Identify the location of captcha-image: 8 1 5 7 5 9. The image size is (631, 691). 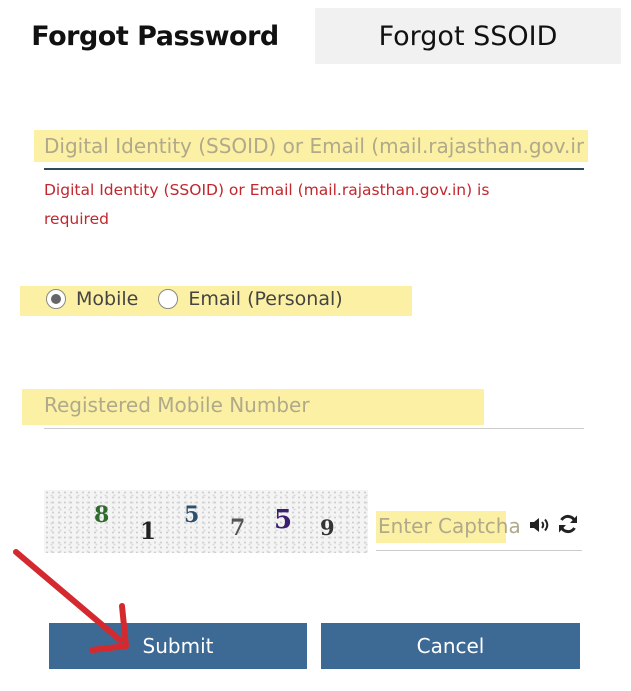
(206, 521).